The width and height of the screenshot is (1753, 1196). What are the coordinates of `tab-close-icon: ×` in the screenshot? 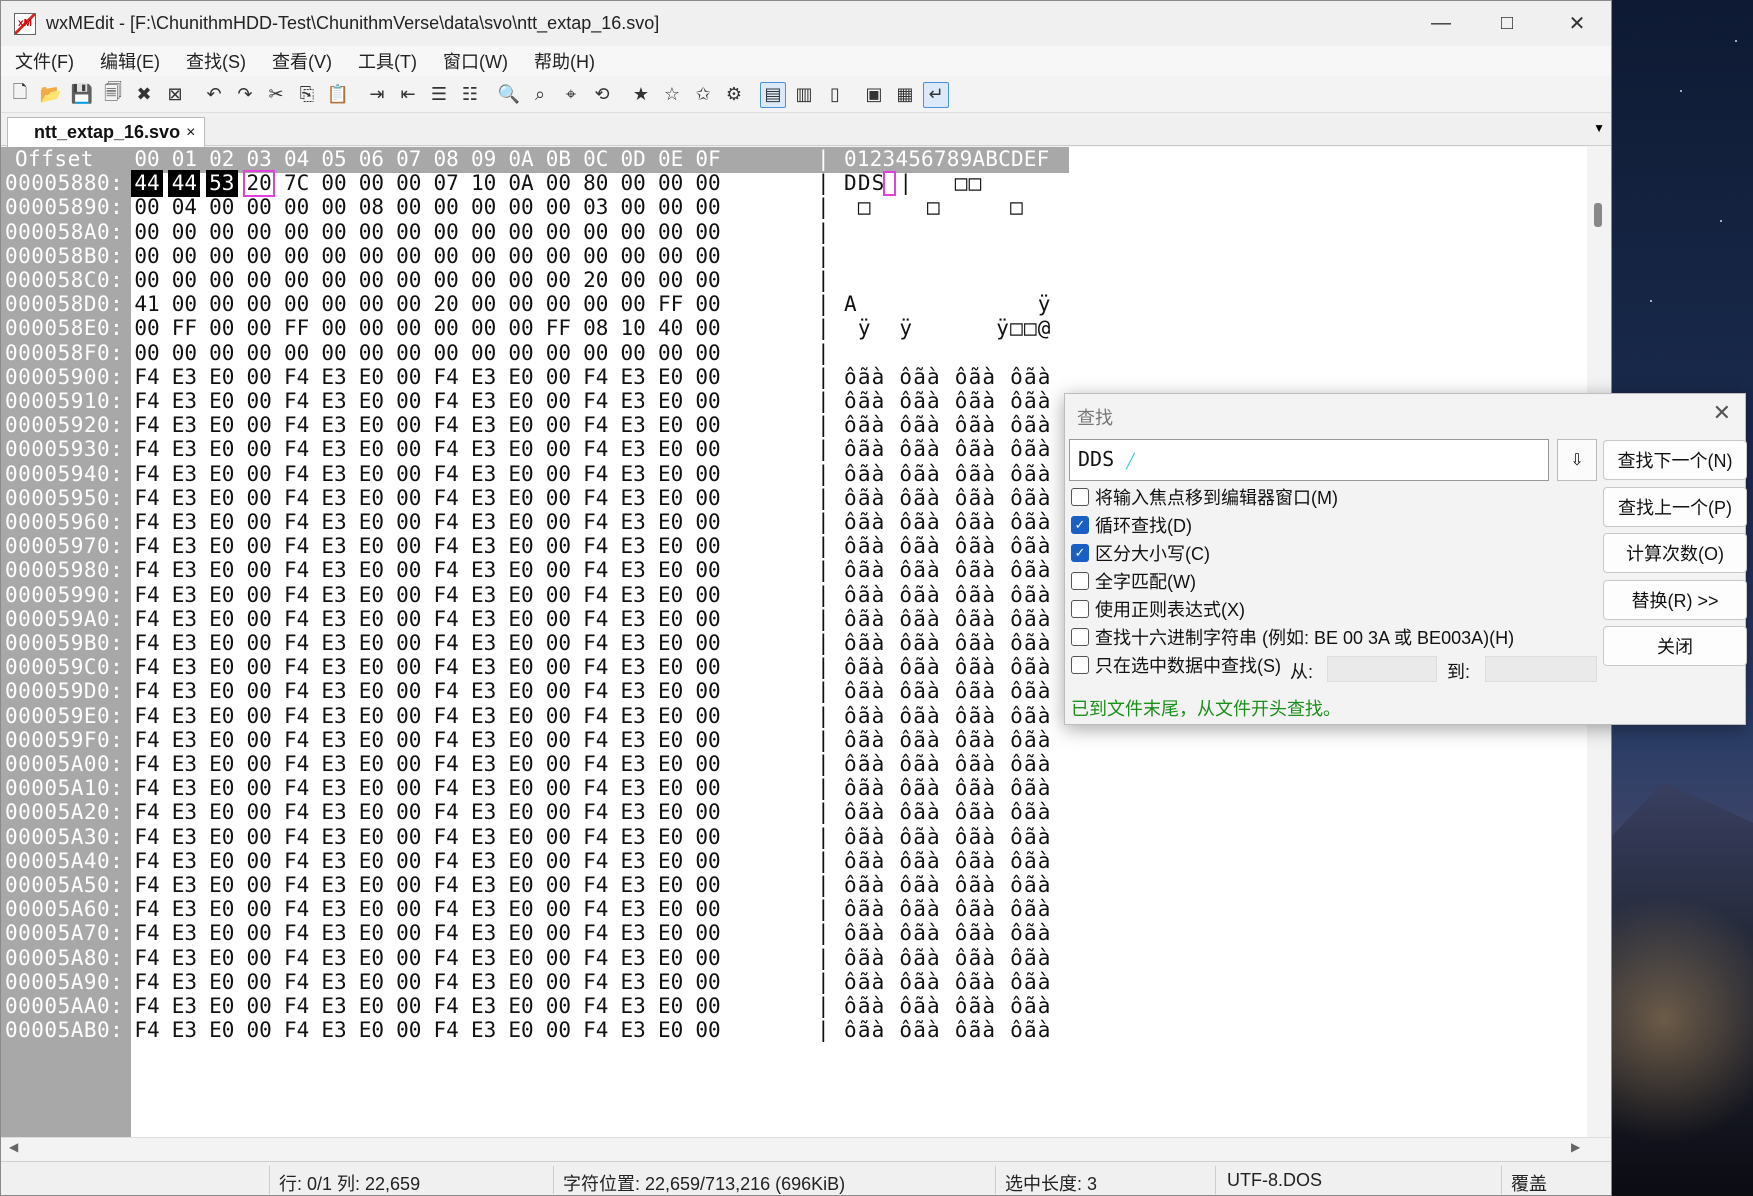 It's located at (190, 133).